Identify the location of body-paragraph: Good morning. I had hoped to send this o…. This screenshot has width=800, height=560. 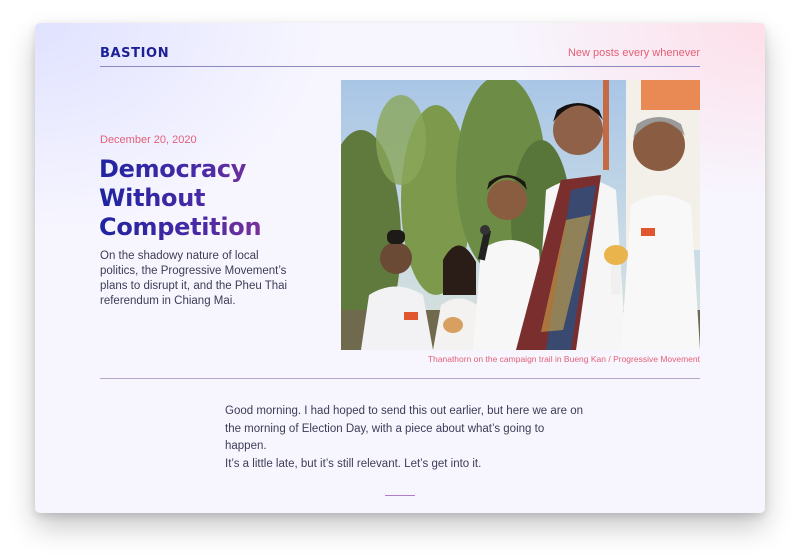
(404, 428).